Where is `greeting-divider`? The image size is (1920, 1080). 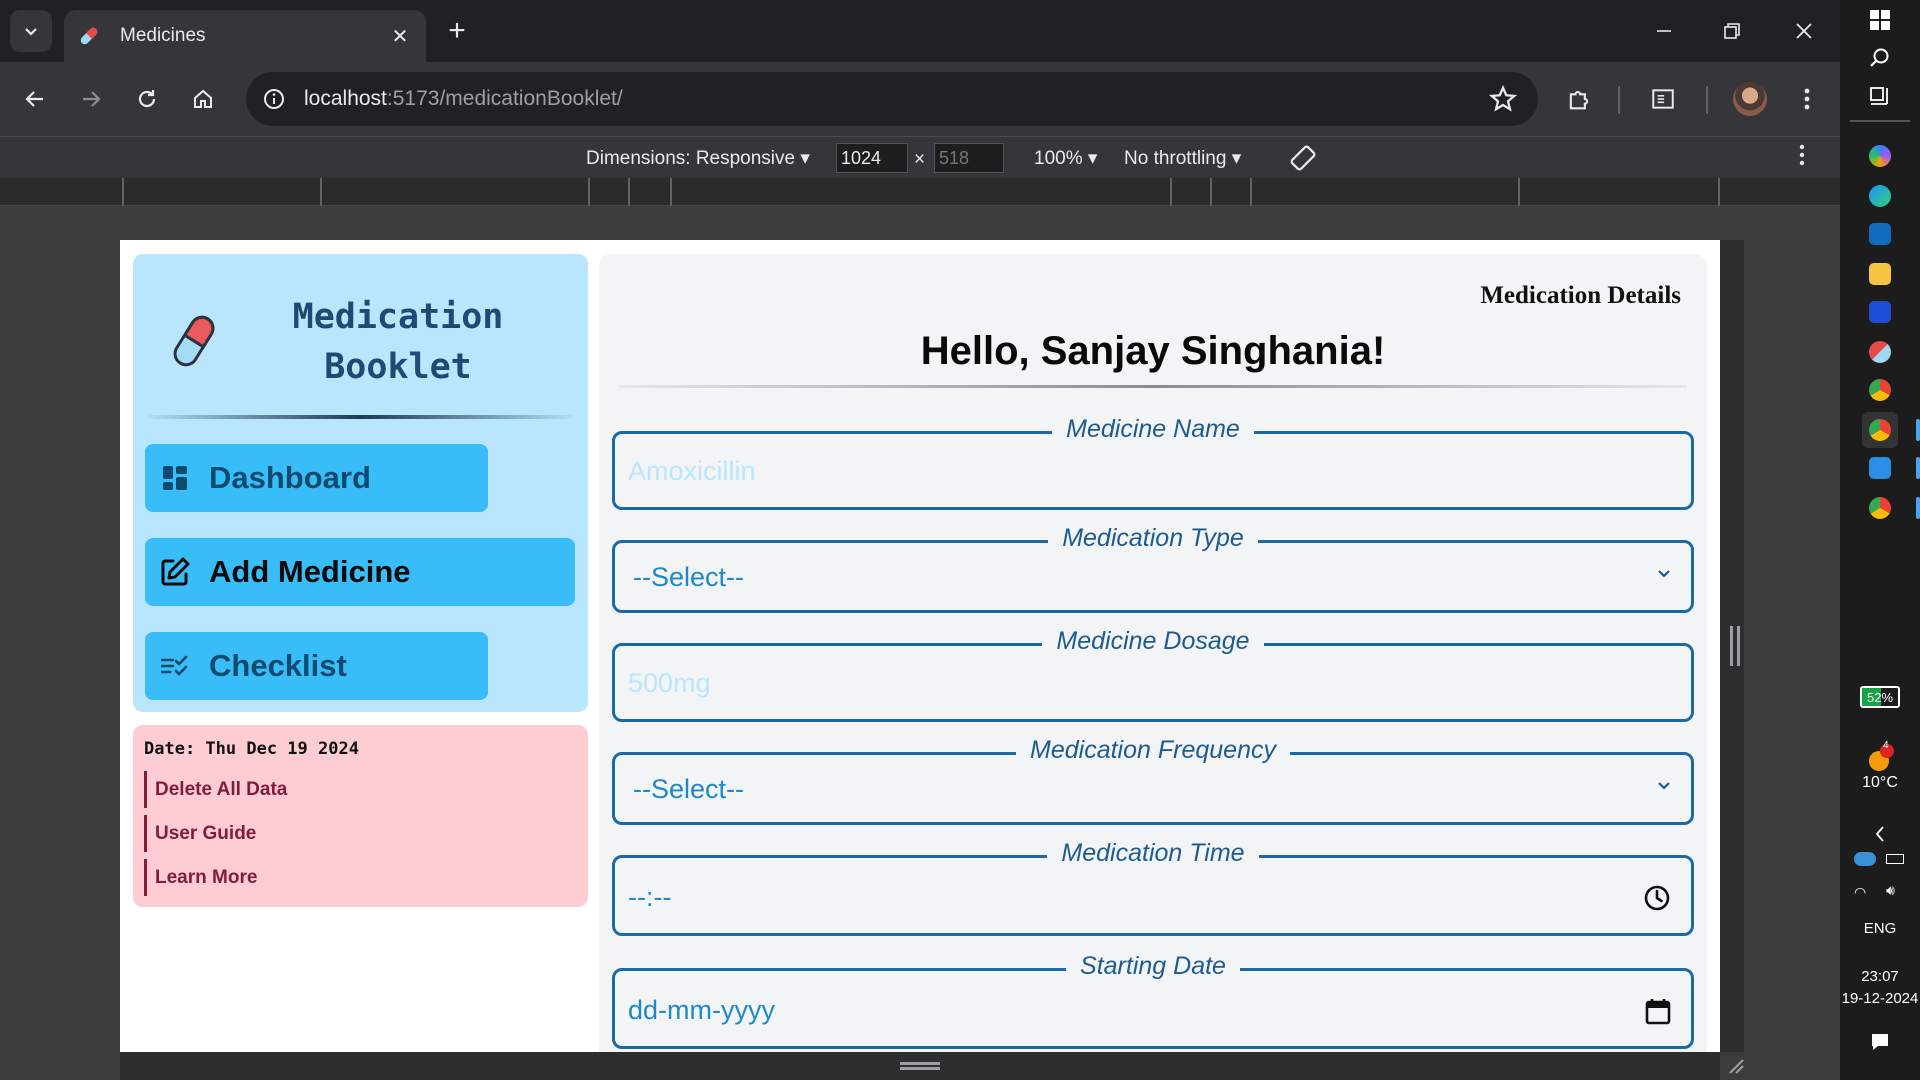
greeting-divider is located at coordinates (1153, 386).